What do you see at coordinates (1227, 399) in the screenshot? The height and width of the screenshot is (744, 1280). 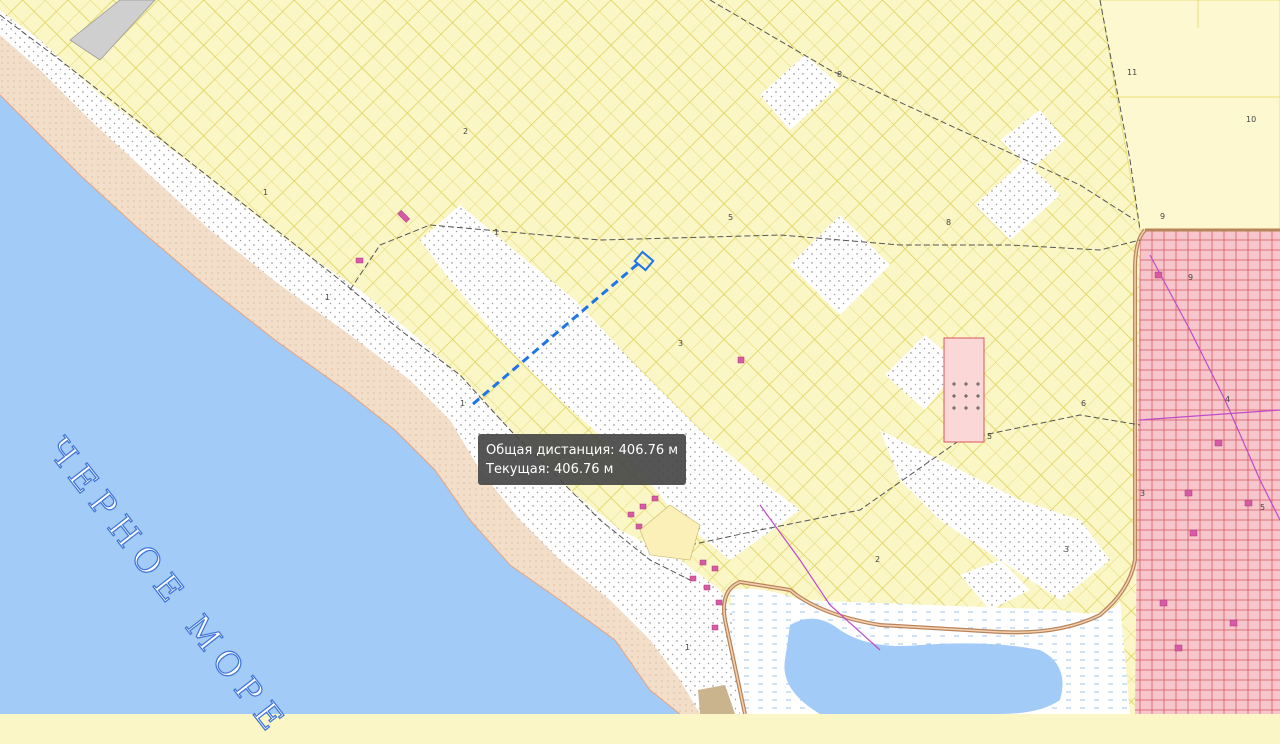 I see `zone-number: 4` at bounding box center [1227, 399].